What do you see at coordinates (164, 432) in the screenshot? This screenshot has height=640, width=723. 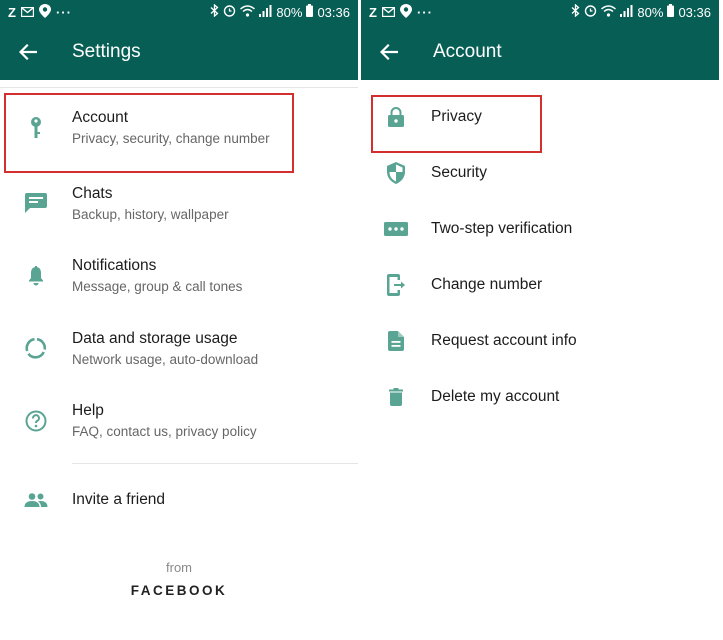 I see `item-subtitle: FAQ, contact us, privacy policy` at bounding box center [164, 432].